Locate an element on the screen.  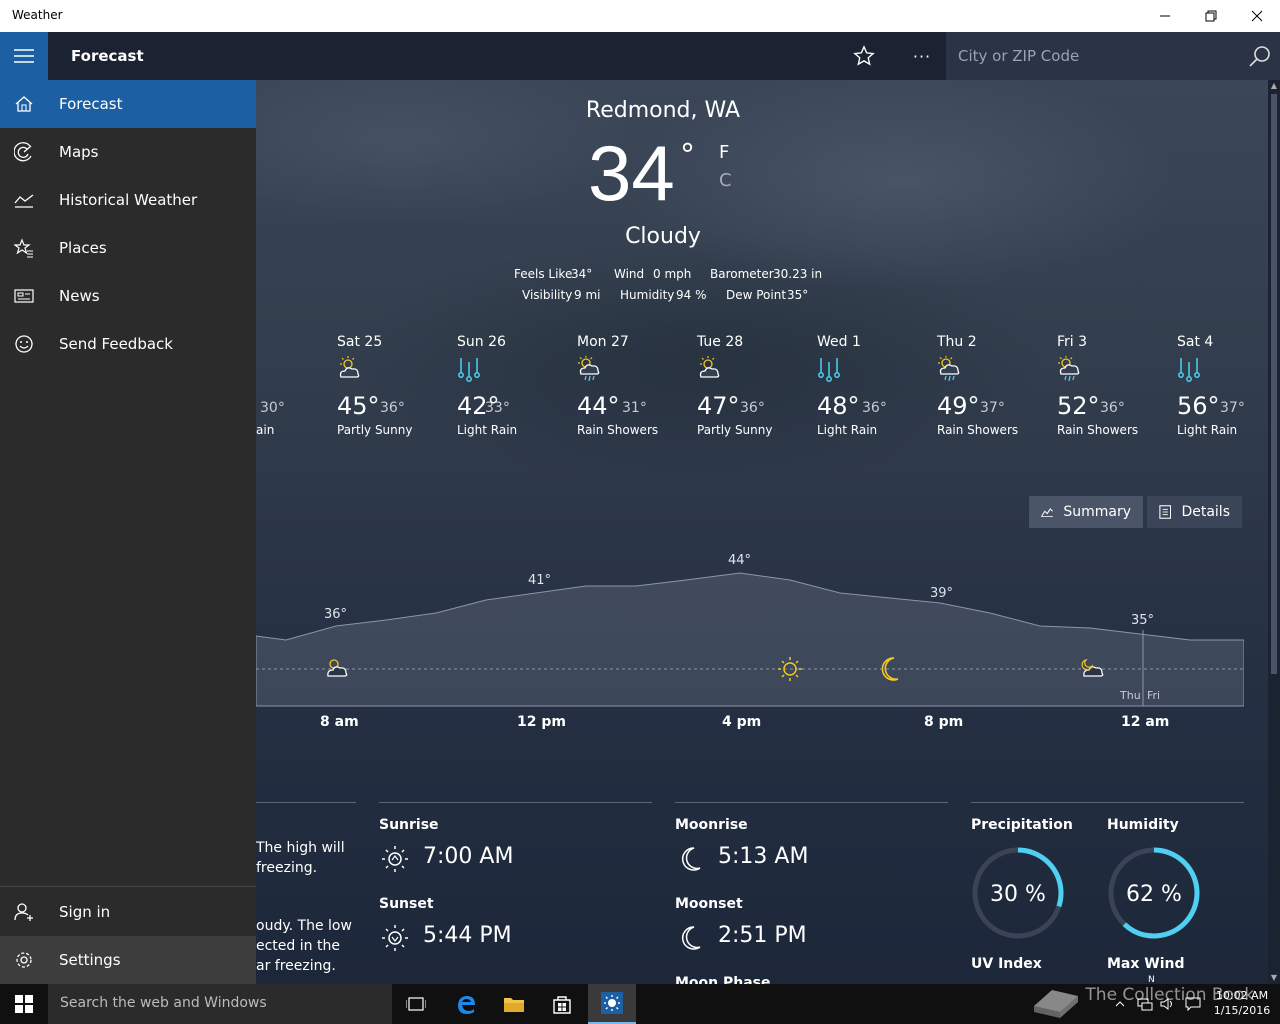
daily-forecast-item: Fri 3 52° 36° Rain Showers is located at coordinates (1115, 385).